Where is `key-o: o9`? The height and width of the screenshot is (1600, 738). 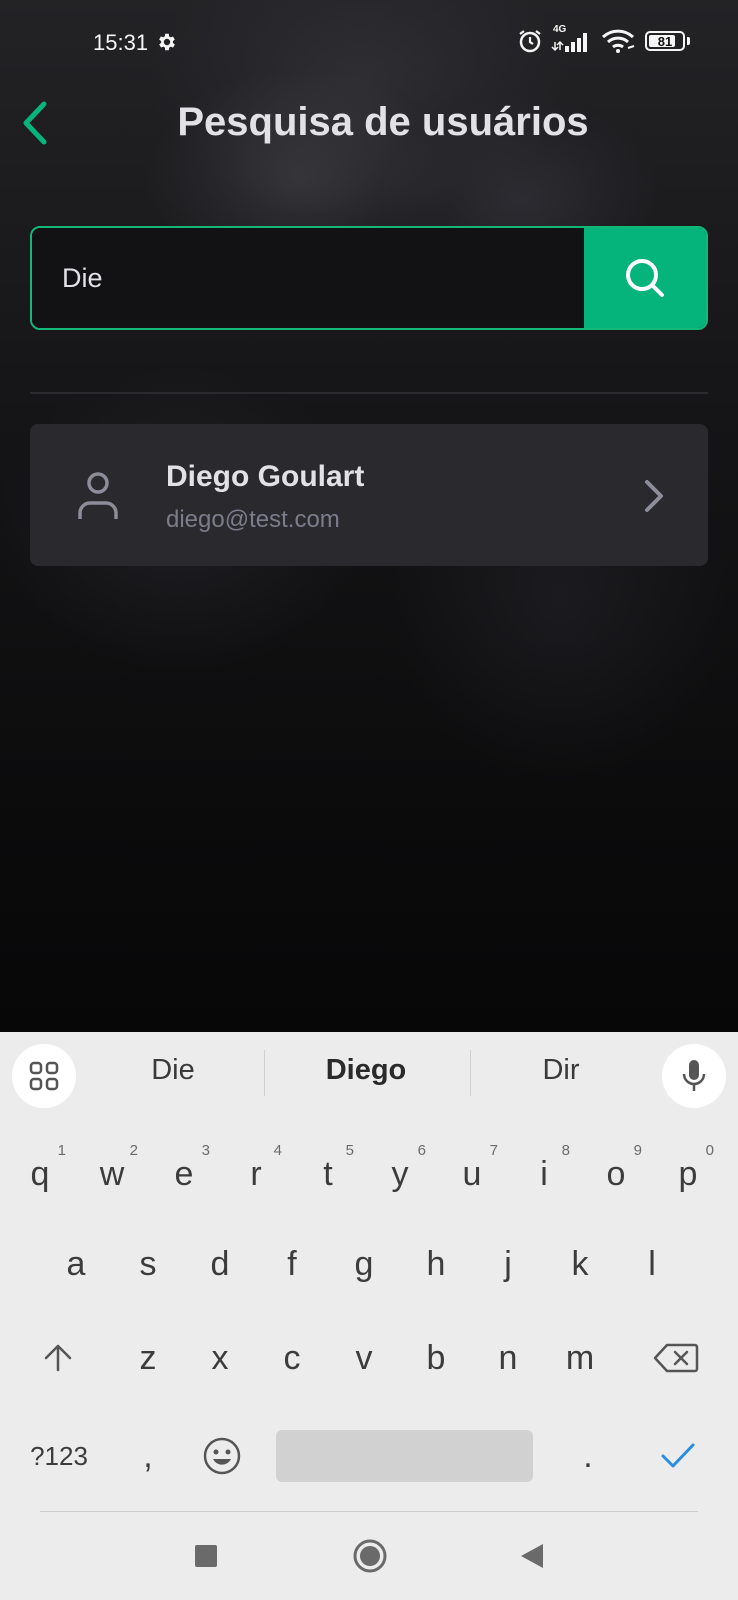 key-o: o9 is located at coordinates (616, 1174).